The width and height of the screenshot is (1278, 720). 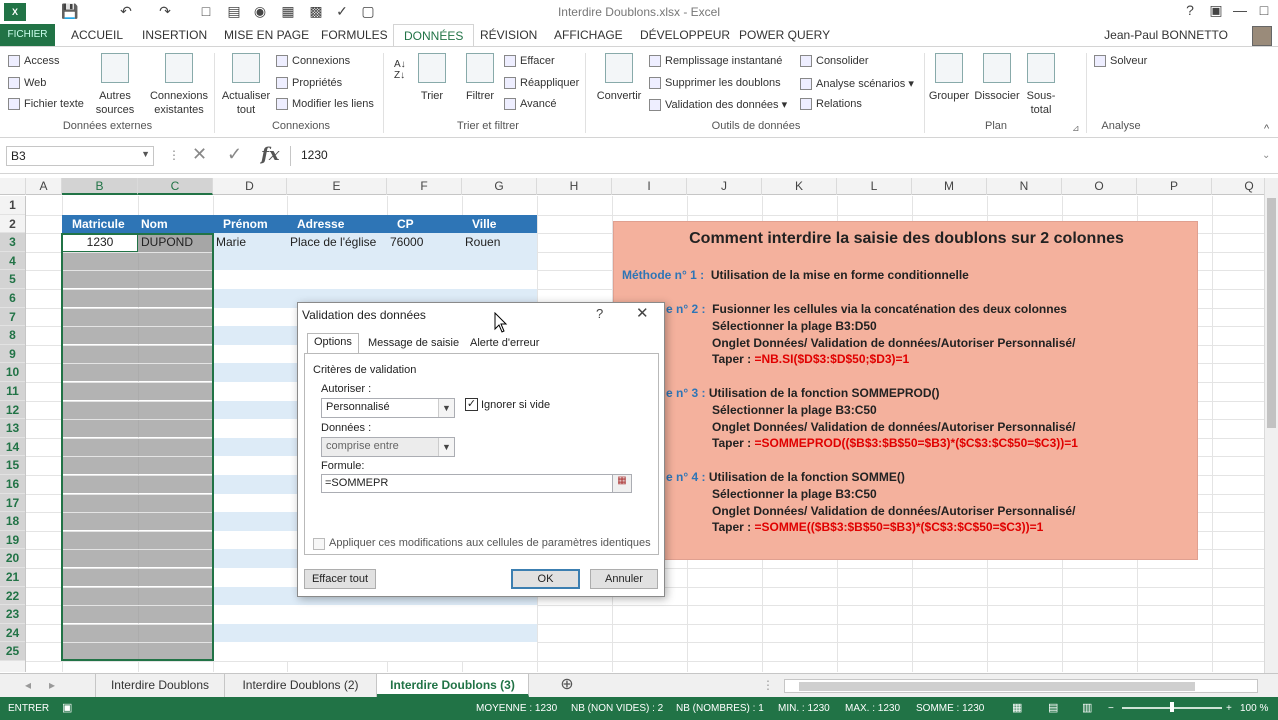 What do you see at coordinates (1024, 186) in the screenshot?
I see `column-header: N` at bounding box center [1024, 186].